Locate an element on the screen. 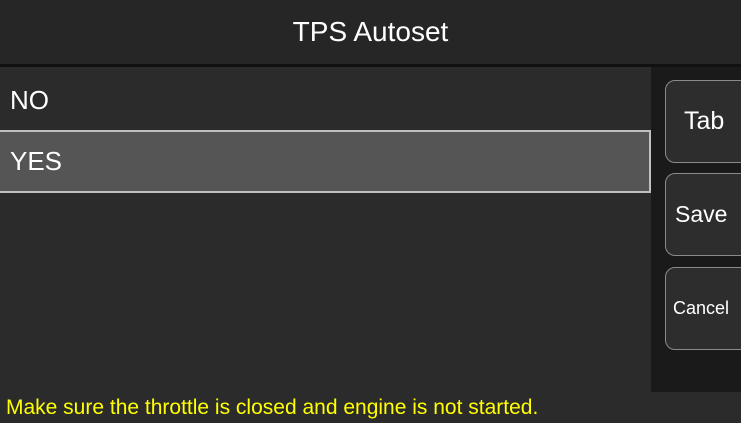 The height and width of the screenshot is (423, 741). save-button-label: Save is located at coordinates (701, 214).